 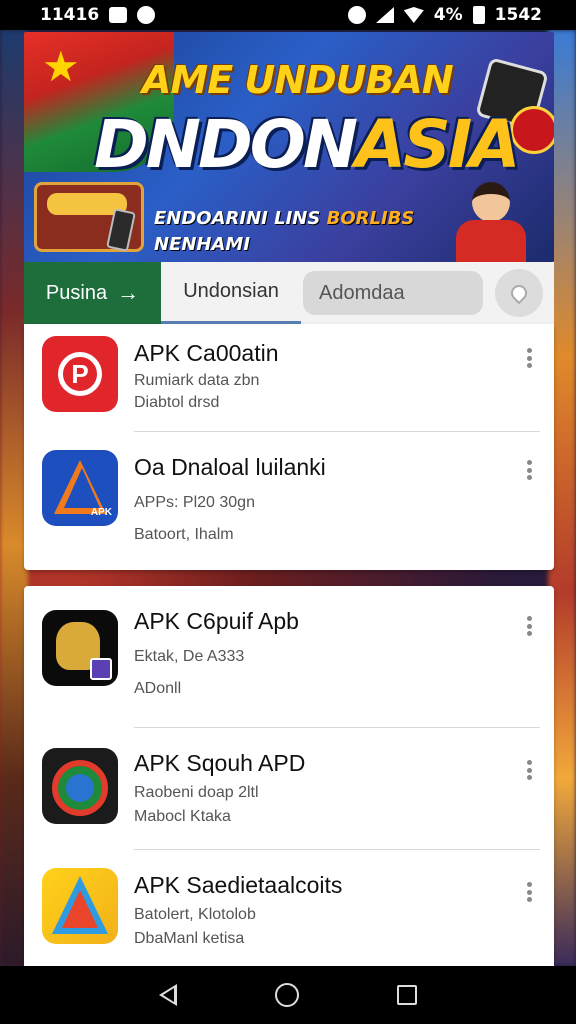 I want to click on wifi-icon, so click(x=413, y=15).